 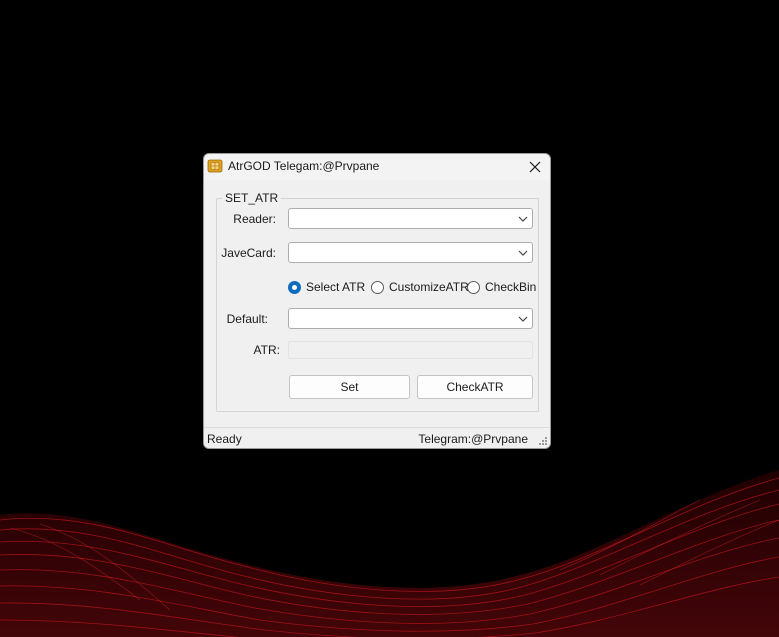 What do you see at coordinates (410, 252) in the screenshot?
I see `javacard-dropdown` at bounding box center [410, 252].